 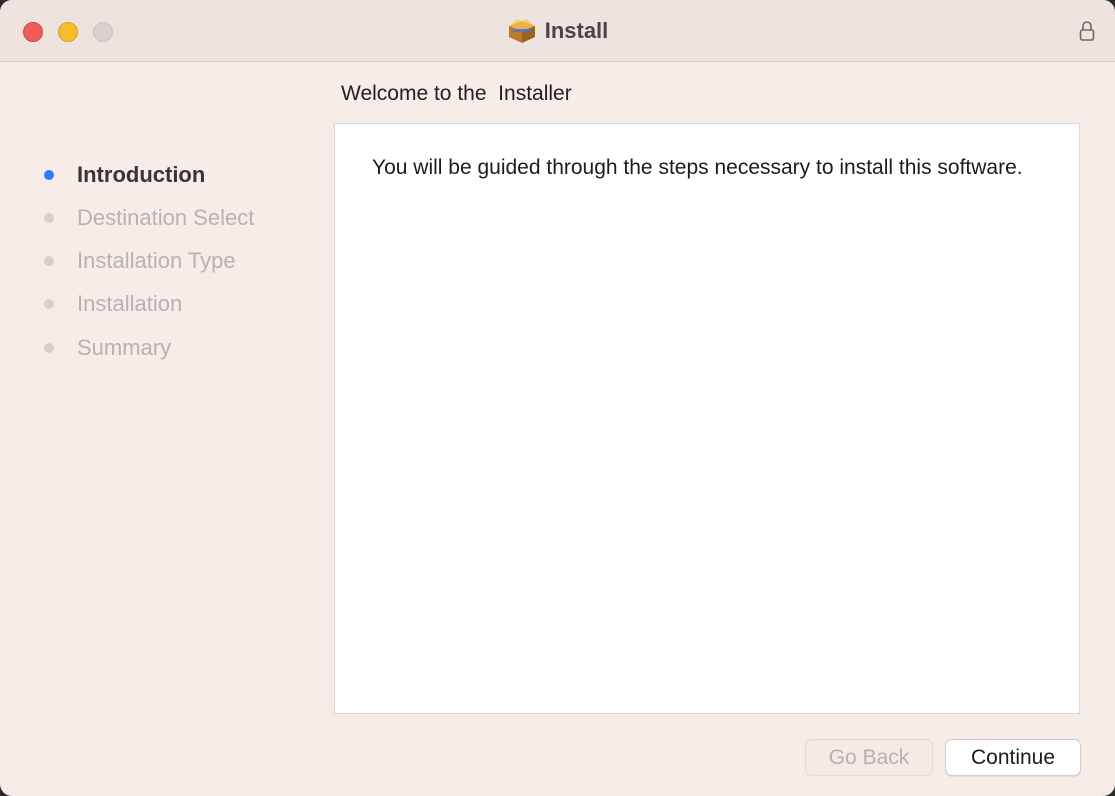 What do you see at coordinates (1087, 31) in the screenshot?
I see `lock-icon` at bounding box center [1087, 31].